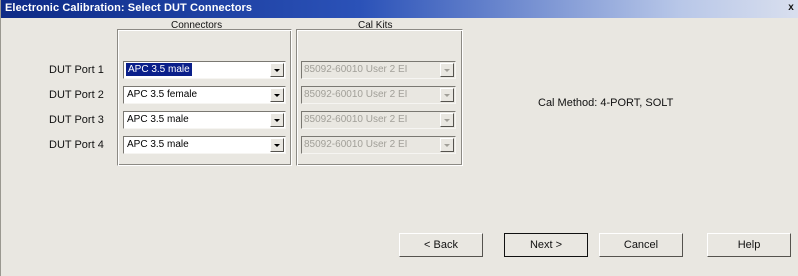 This screenshot has height=276, width=798. Describe the element at coordinates (162, 94) in the screenshot. I see `port-2-connector-value: APC 3.5 female` at that location.